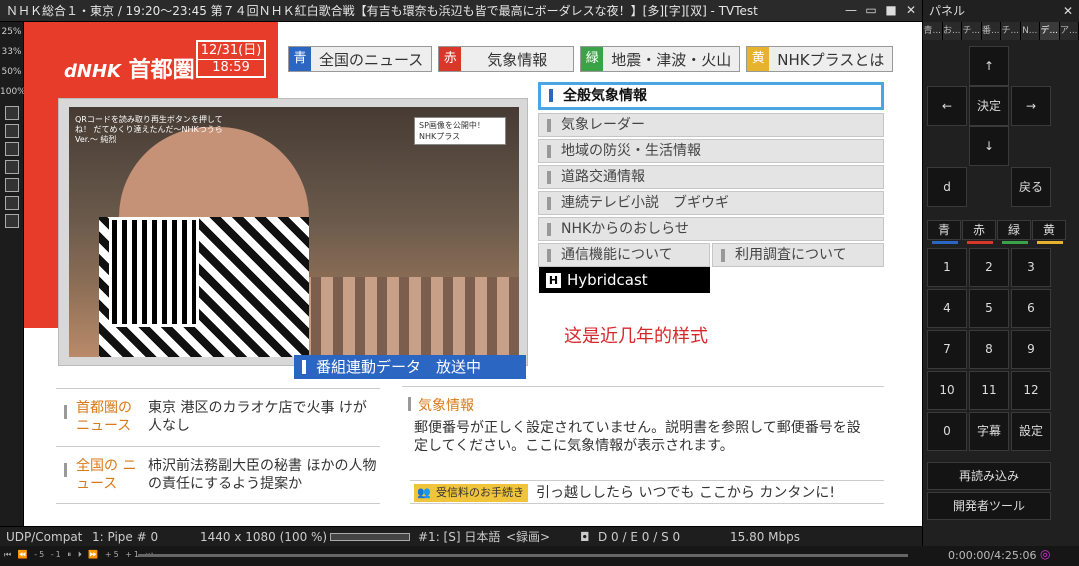 This screenshot has height=566, width=1079. I want to click on camera-icon: ◘, so click(585, 537).